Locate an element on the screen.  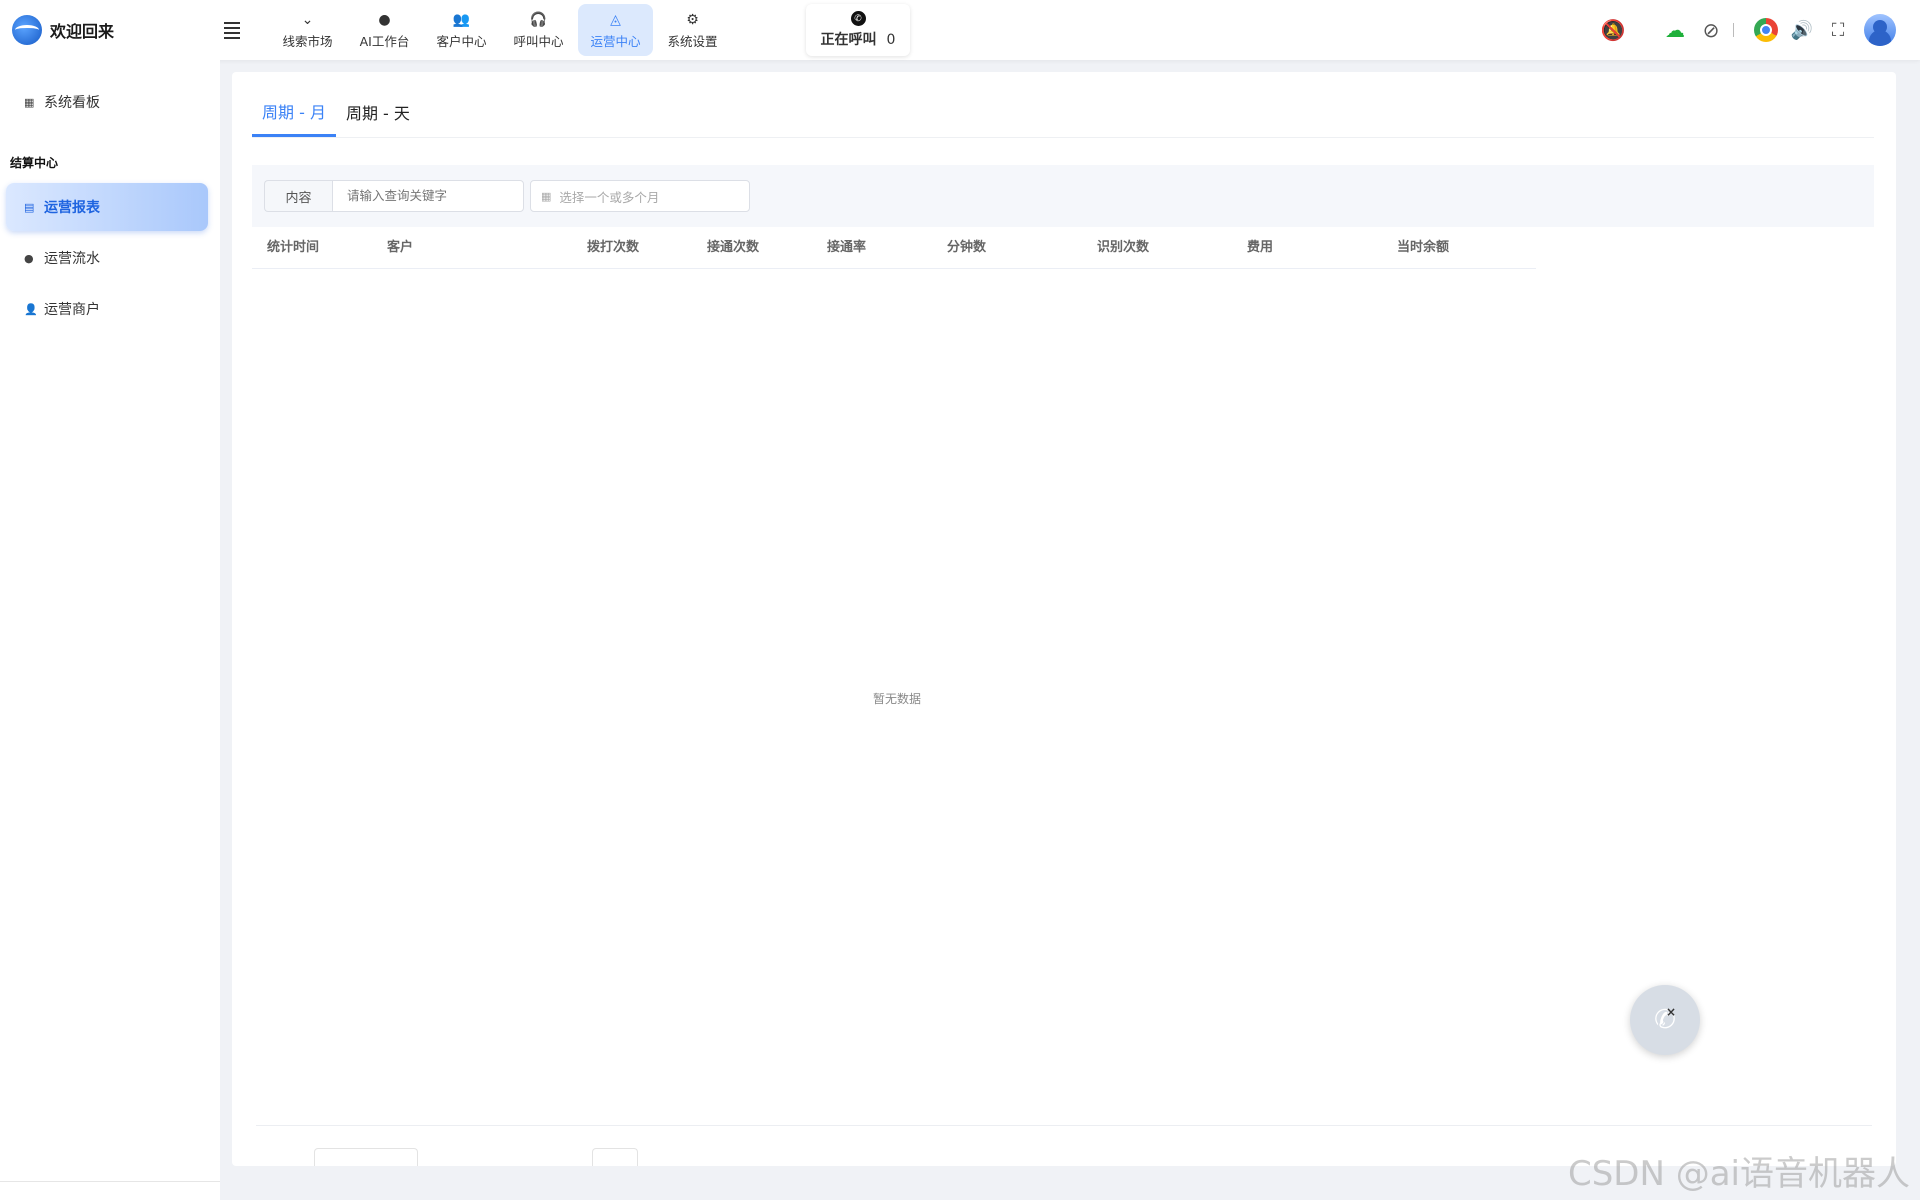
calendar-icon: ▦ is located at coordinates (546, 196).